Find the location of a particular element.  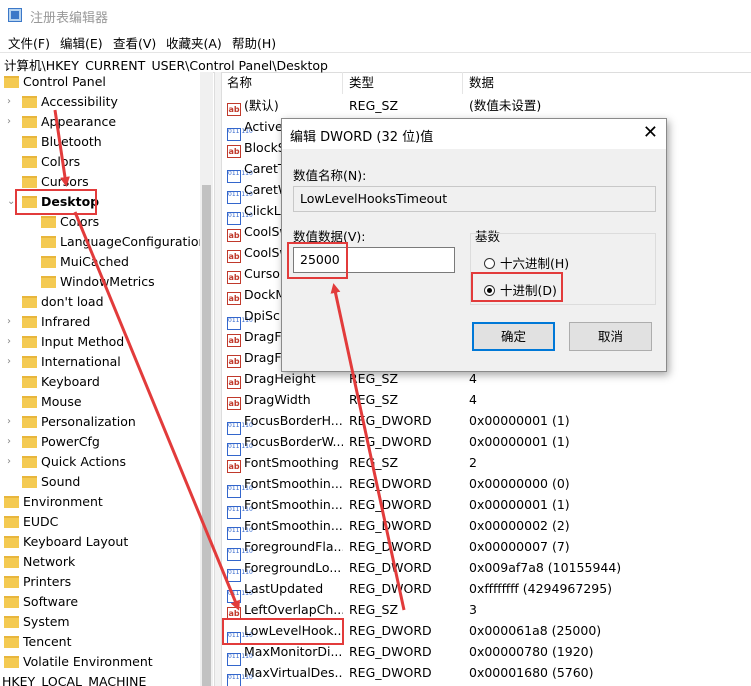

tree-scrollbar-thumb is located at coordinates (206, 435).